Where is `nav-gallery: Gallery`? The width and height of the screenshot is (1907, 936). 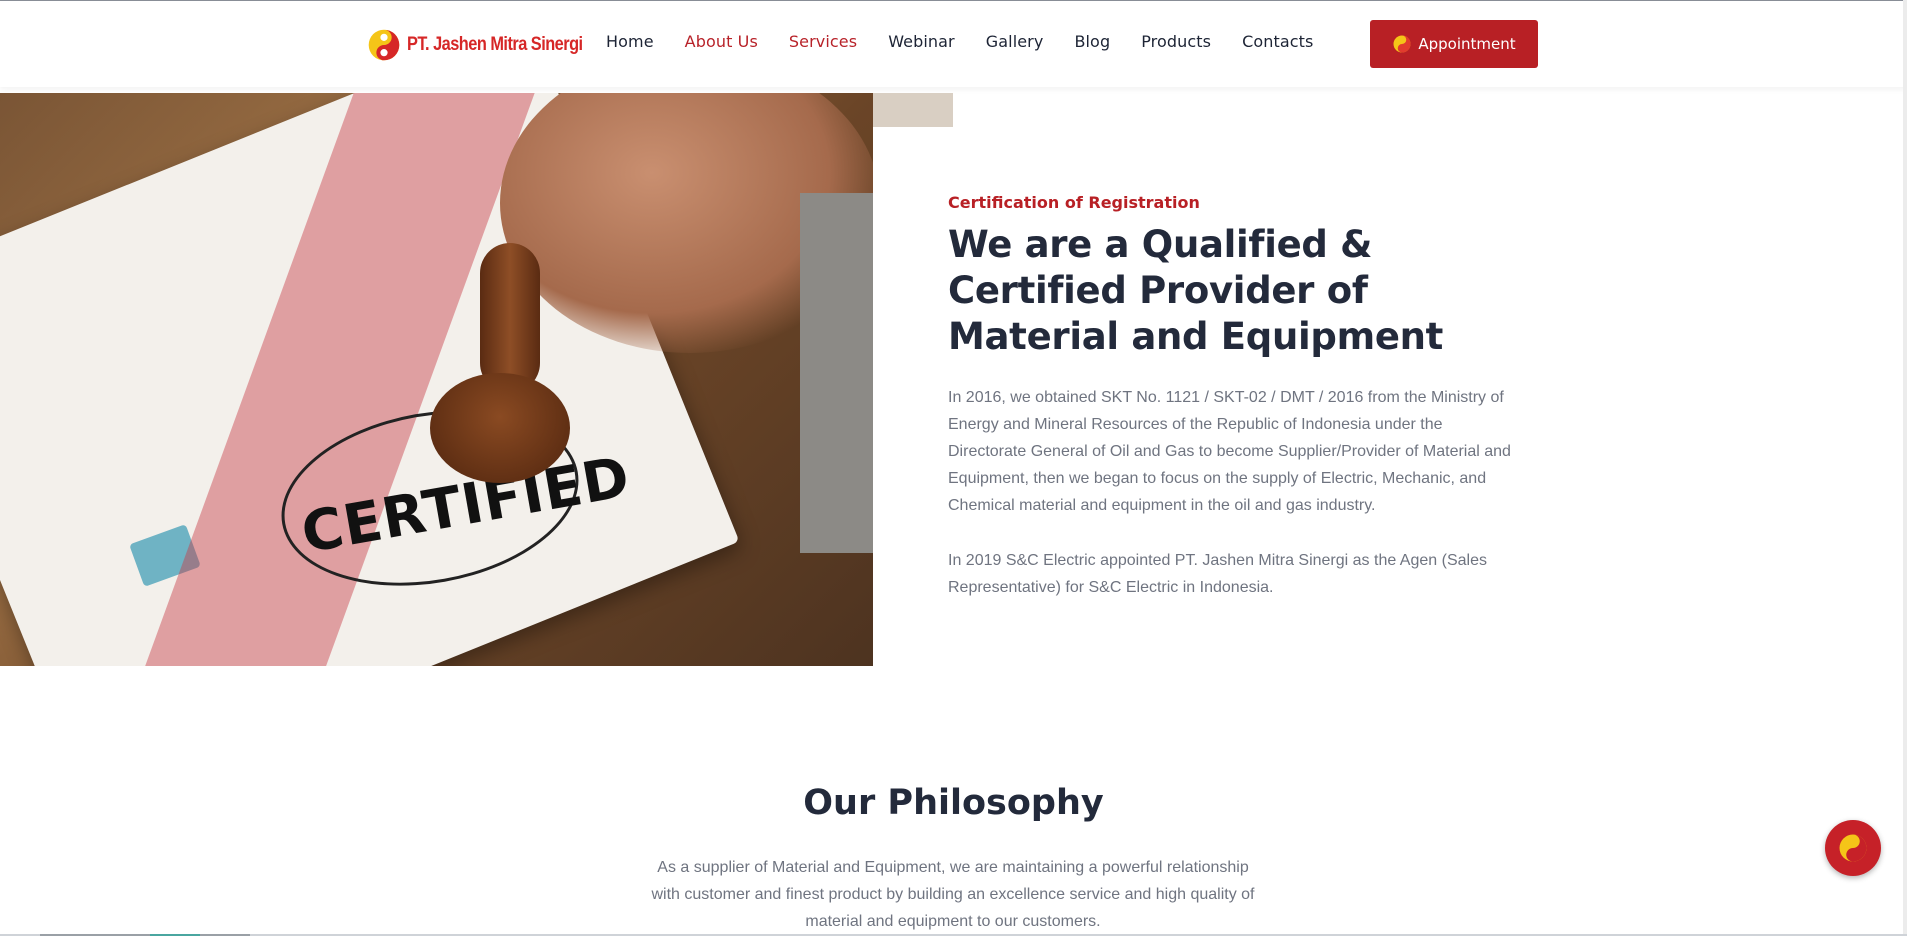 nav-gallery: Gallery is located at coordinates (1015, 41).